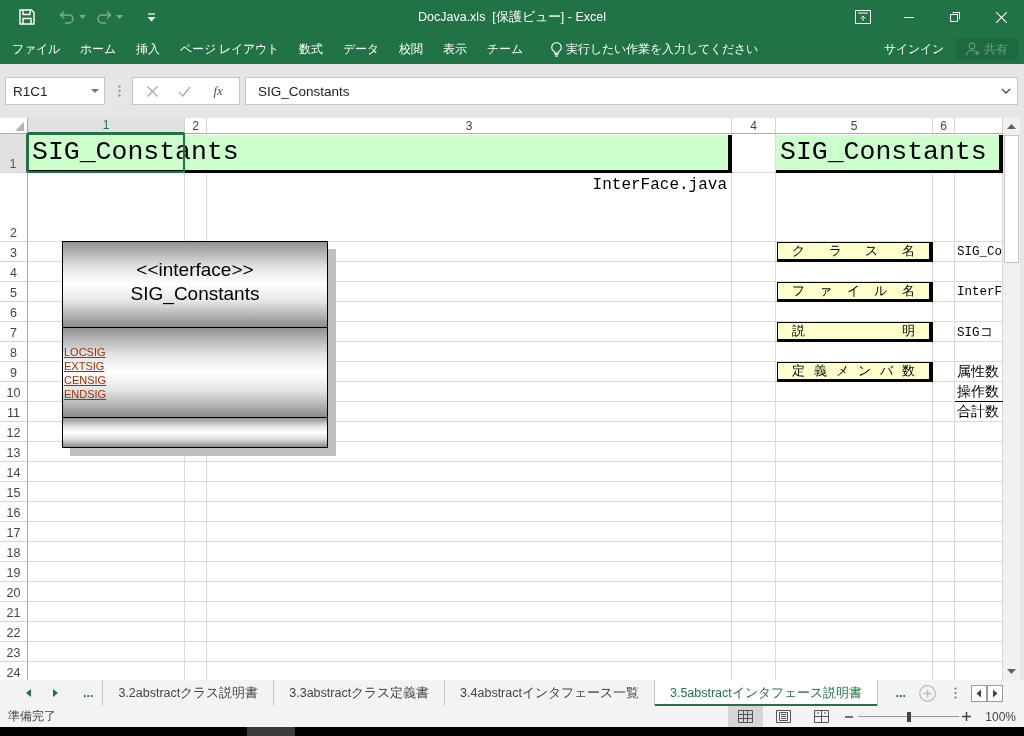  What do you see at coordinates (766, 693) in the screenshot?
I see `sheet-tab: 3.5abstractインタフェース説明書` at bounding box center [766, 693].